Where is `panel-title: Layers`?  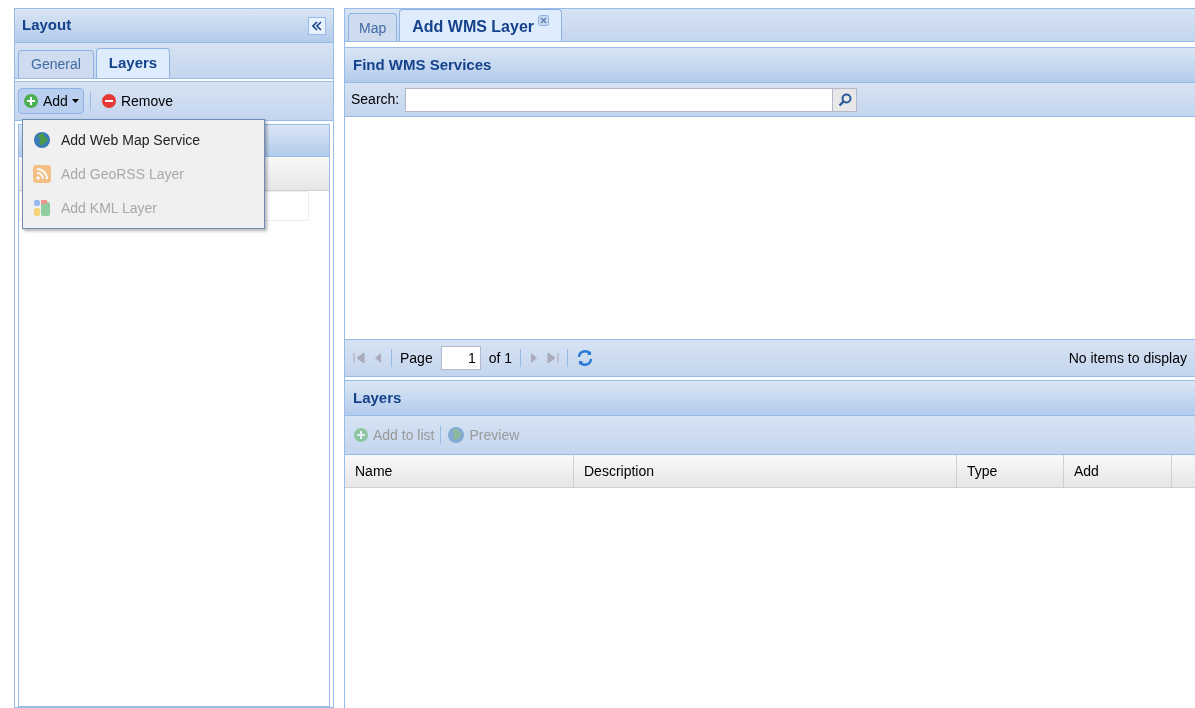
panel-title: Layers is located at coordinates (377, 397).